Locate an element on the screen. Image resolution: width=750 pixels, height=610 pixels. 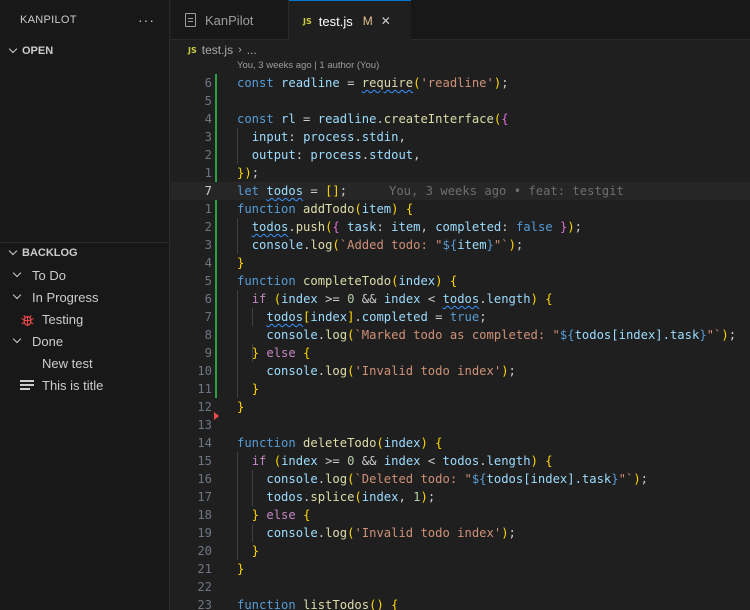
tree-item-to-do: To Do is located at coordinates (84, 275).